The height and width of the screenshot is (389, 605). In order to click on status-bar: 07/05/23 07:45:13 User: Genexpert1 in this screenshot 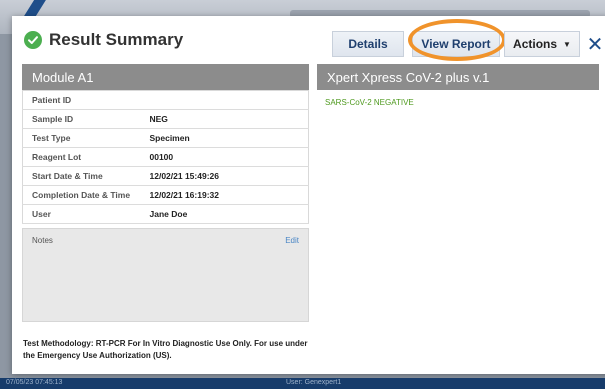, I will do `click(302, 383)`.